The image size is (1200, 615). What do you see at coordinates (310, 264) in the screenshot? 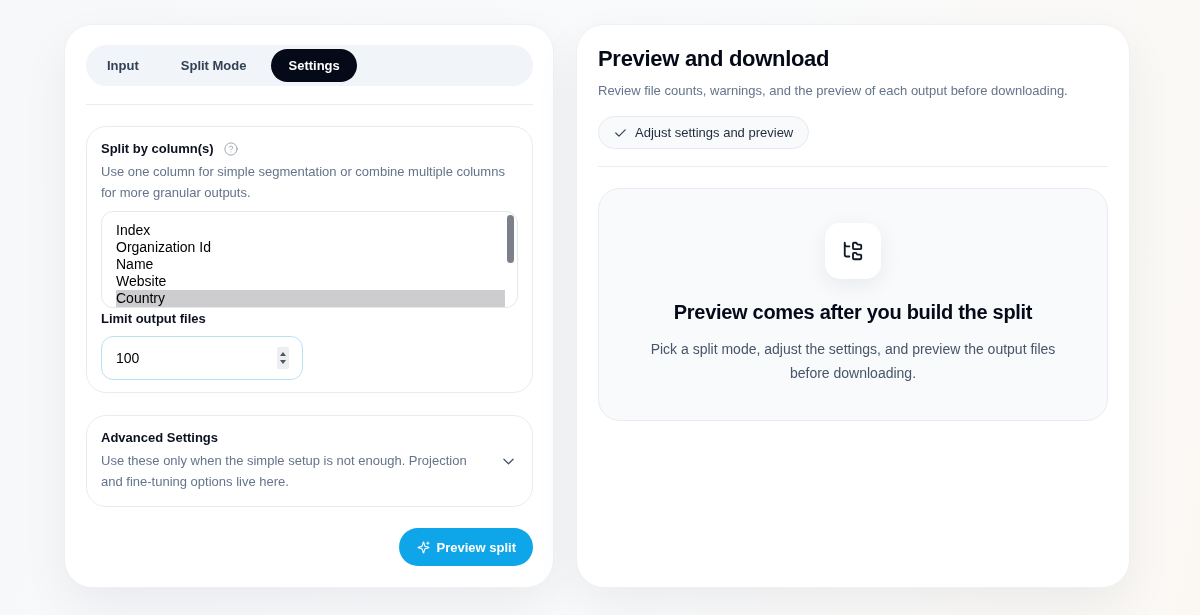
I see `column-option: Name` at bounding box center [310, 264].